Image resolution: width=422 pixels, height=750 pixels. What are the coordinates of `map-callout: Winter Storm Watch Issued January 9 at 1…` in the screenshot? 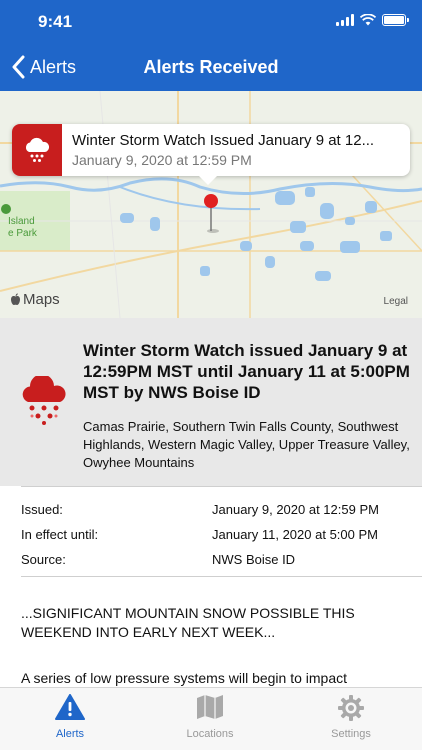 It's located at (211, 150).